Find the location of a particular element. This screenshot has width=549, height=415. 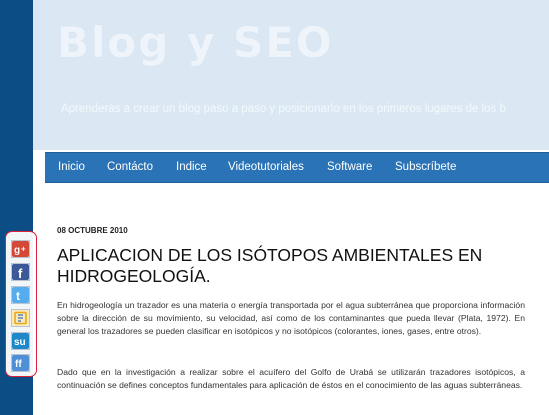

twitter-icon: t is located at coordinates (20, 295).